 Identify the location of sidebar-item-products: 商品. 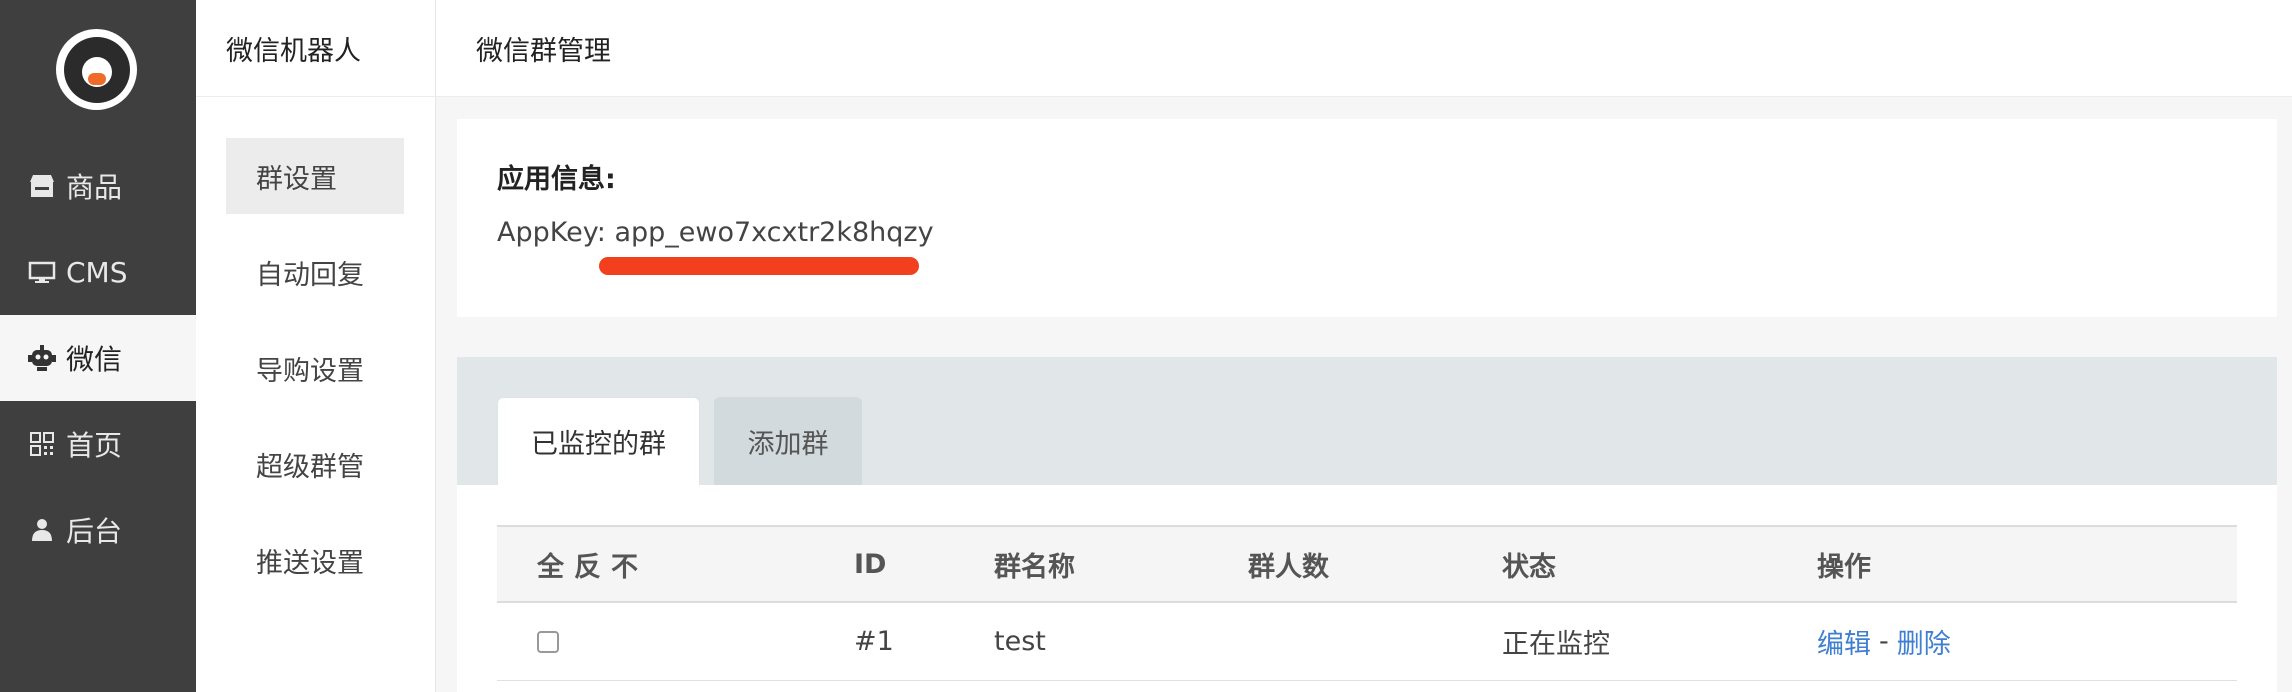
(98, 186).